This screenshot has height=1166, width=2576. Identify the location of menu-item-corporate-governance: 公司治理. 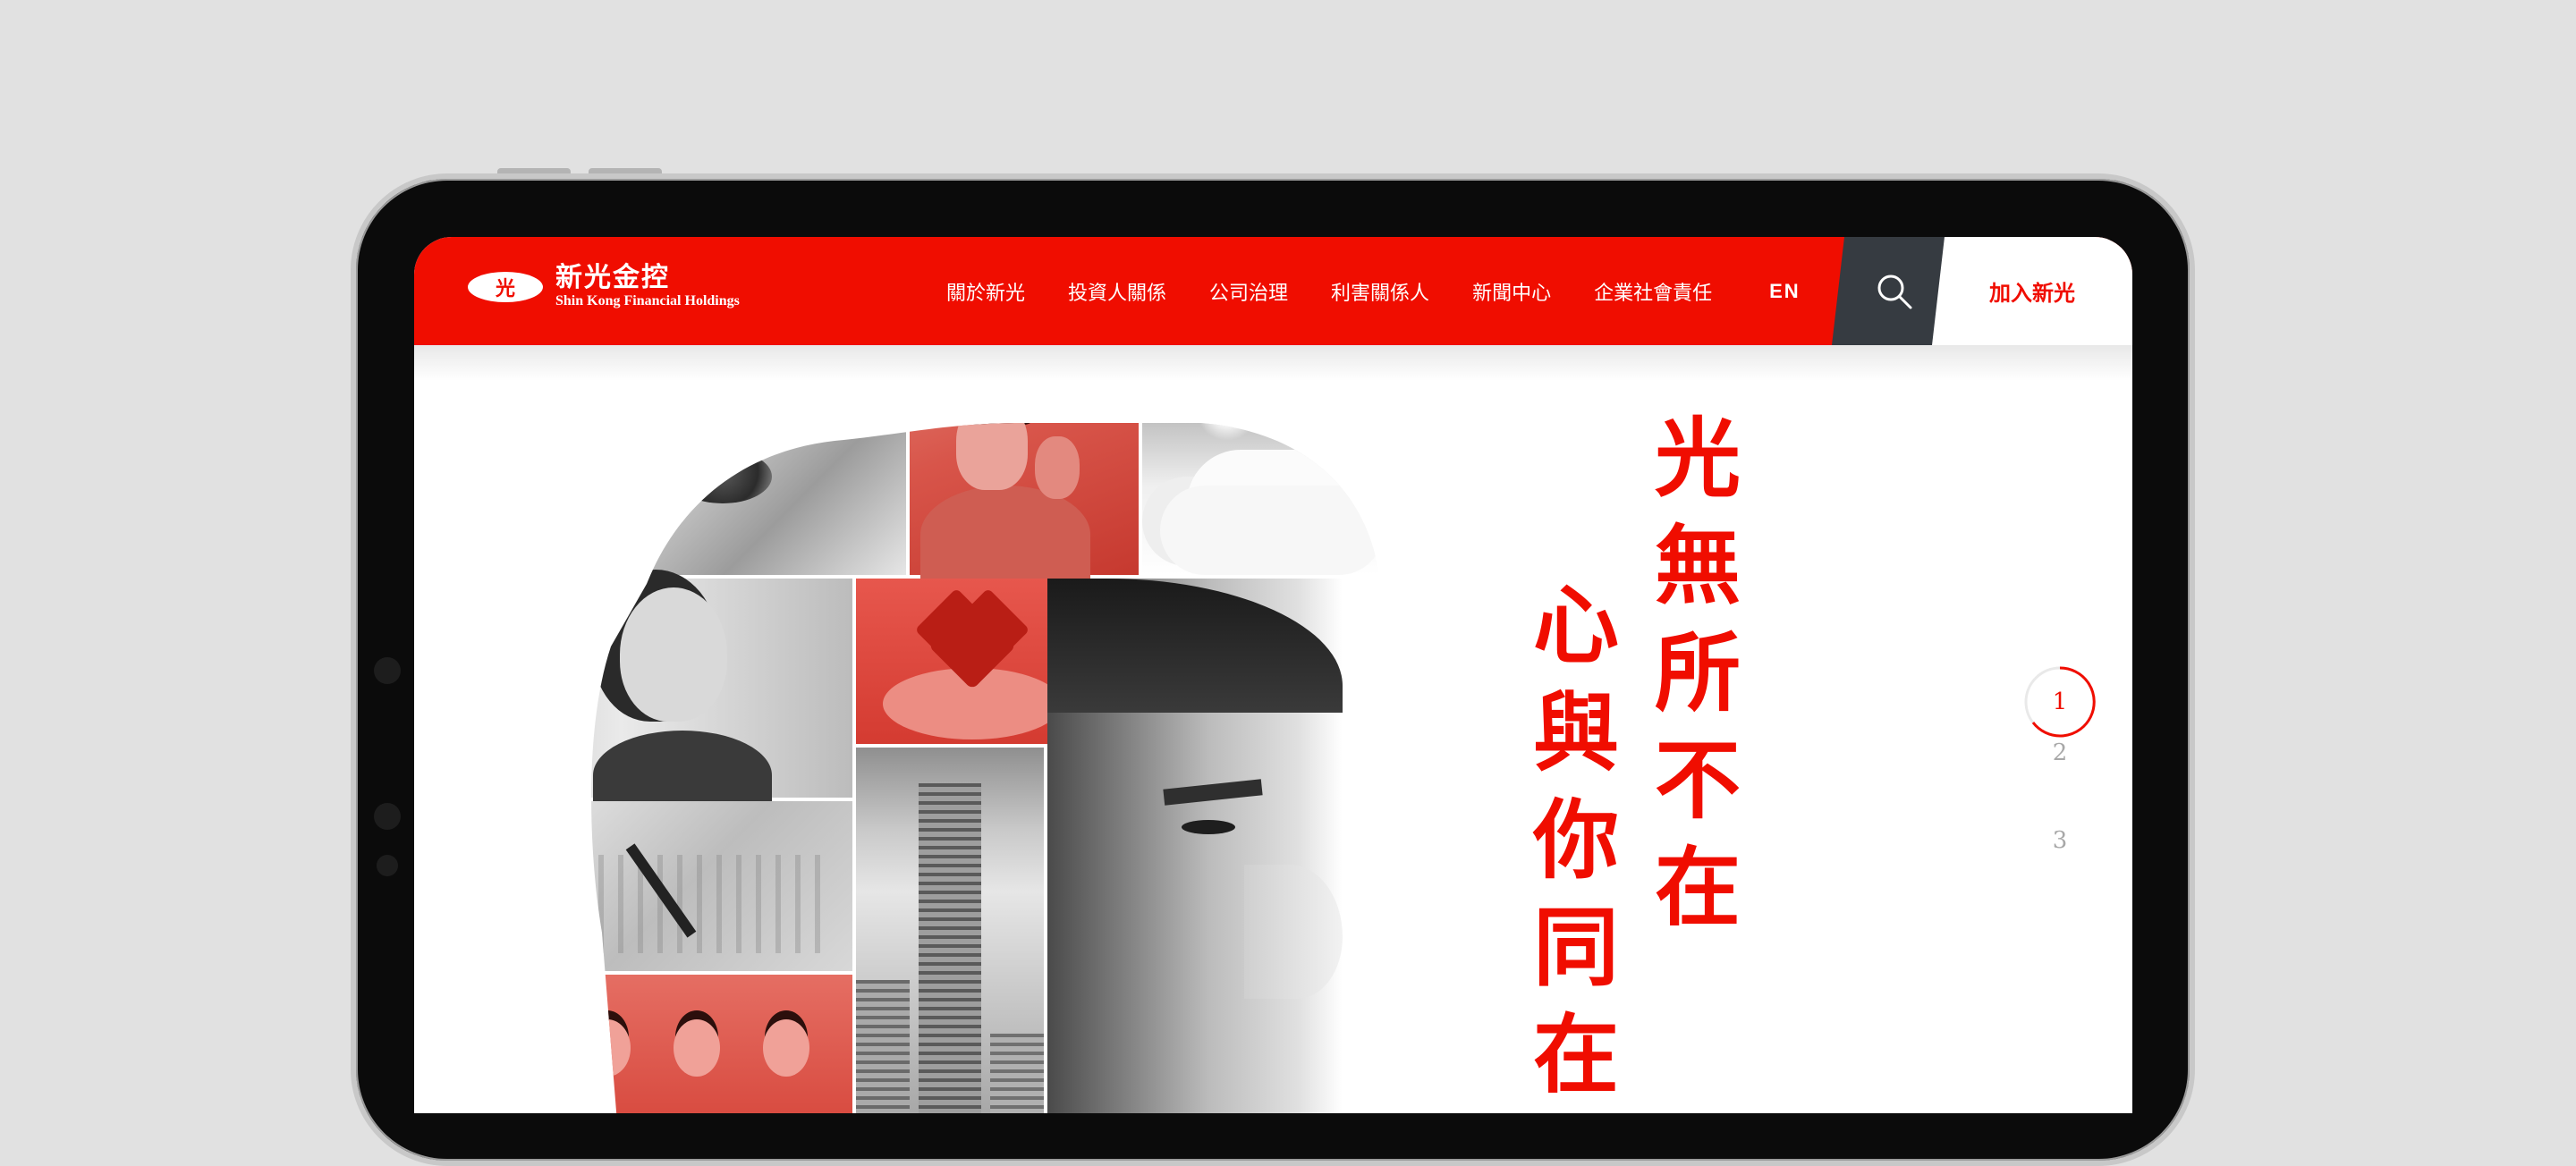
(1248, 291).